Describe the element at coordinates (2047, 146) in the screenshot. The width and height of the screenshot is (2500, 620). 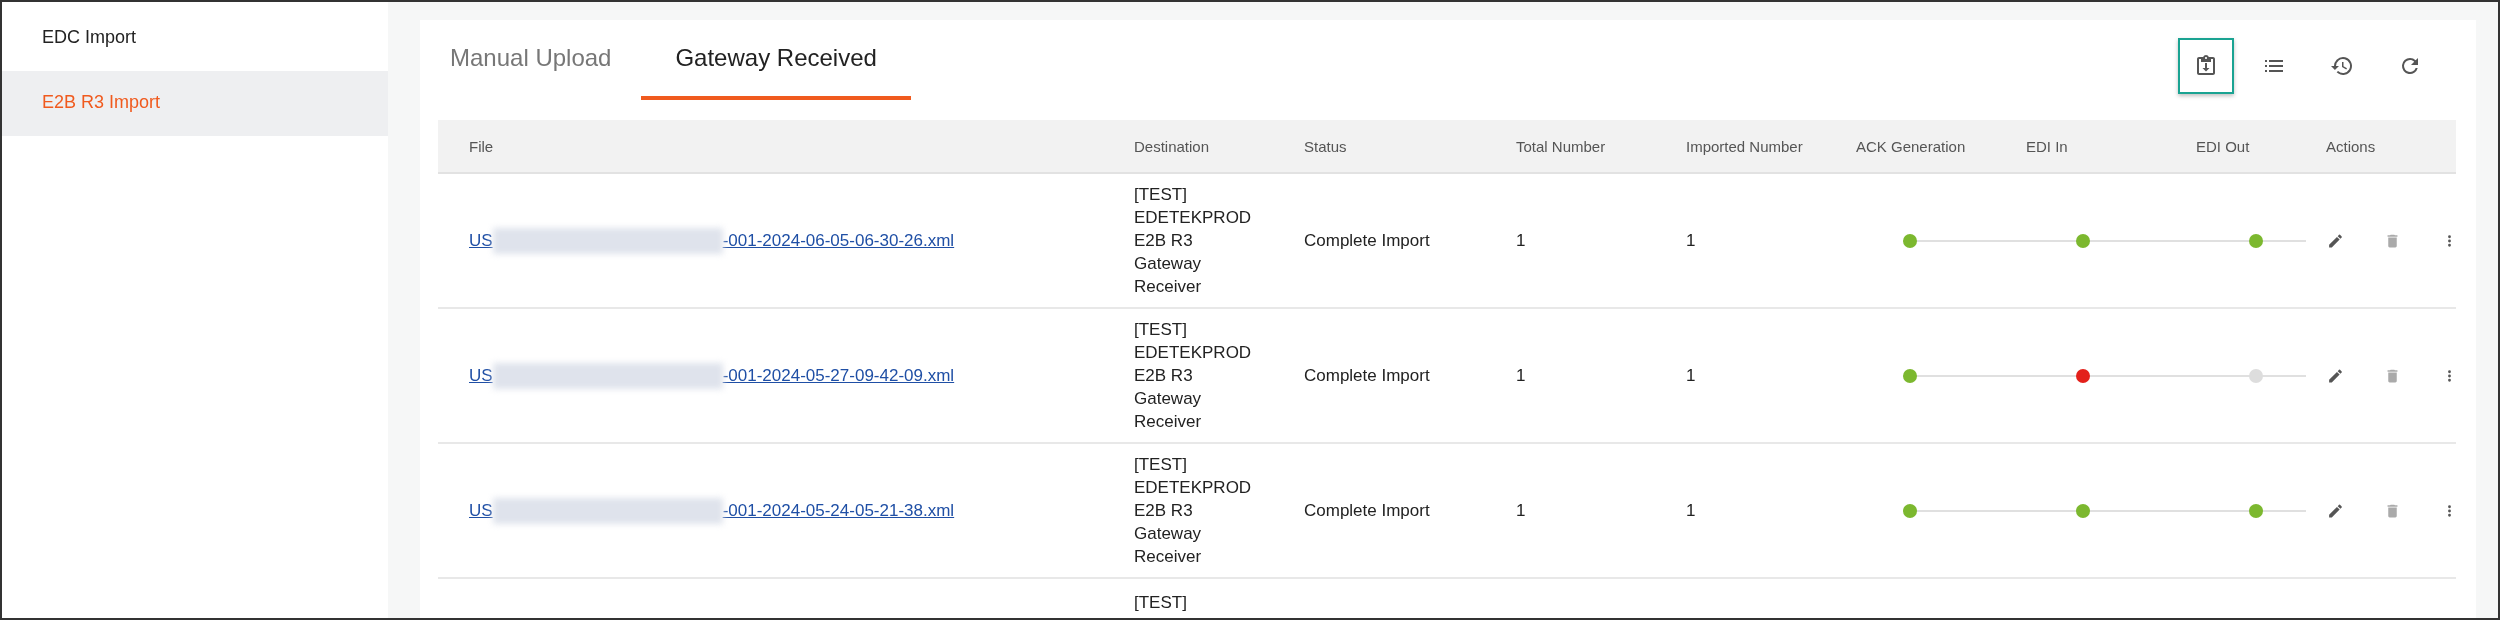
I see `column-header: EDI In` at that location.